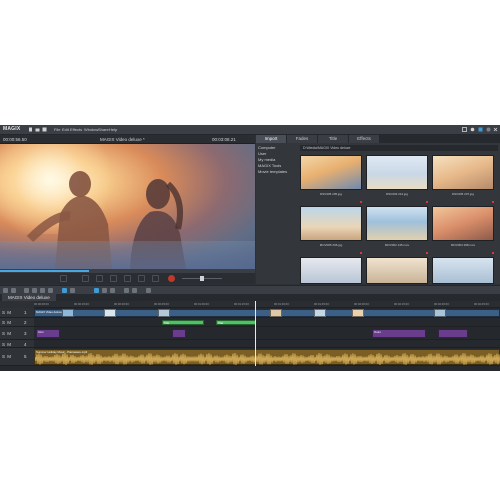 The width and height of the screenshot is (500, 500). Describe the element at coordinates (17, 344) in the screenshot. I see `track-header-4: S M 4` at that location.